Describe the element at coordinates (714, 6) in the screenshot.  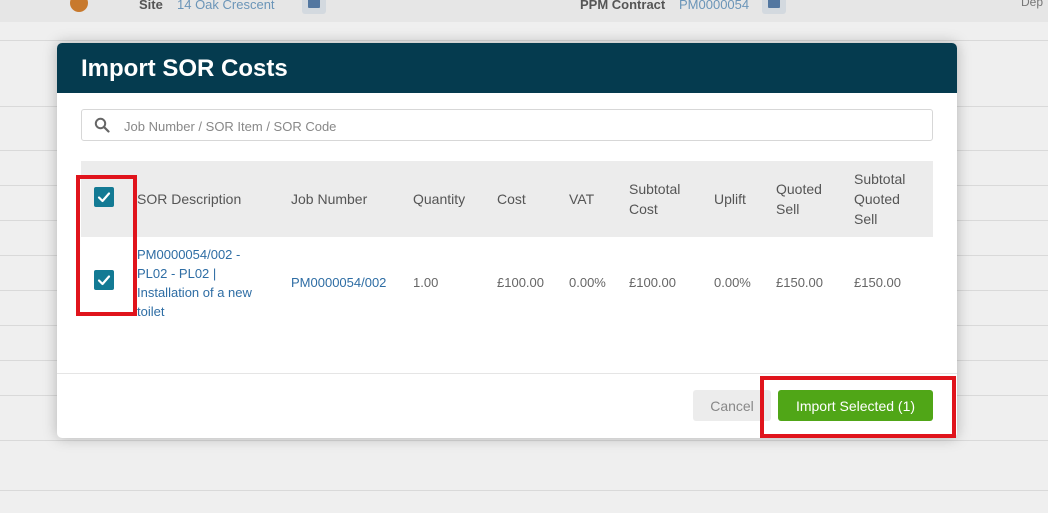
I see `contract-value: PM0000054` at that location.